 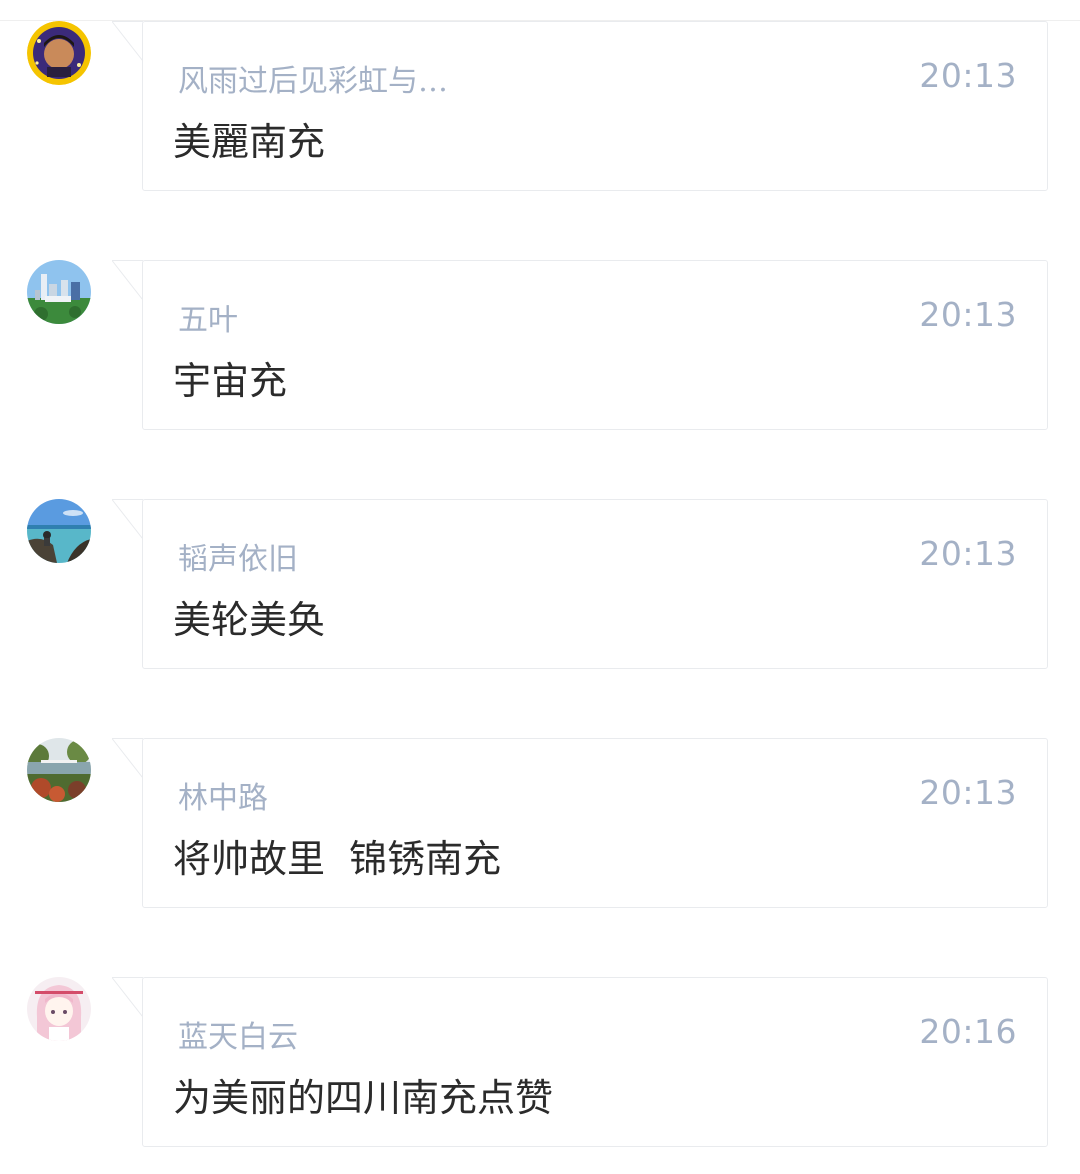 I want to click on anime-girl-avatar-icon, so click(x=59, y=1009).